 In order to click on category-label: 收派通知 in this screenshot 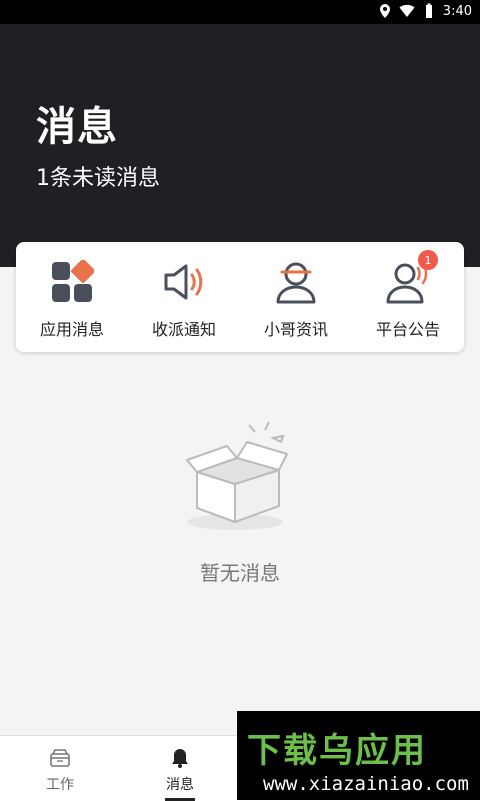, I will do `click(183, 329)`.